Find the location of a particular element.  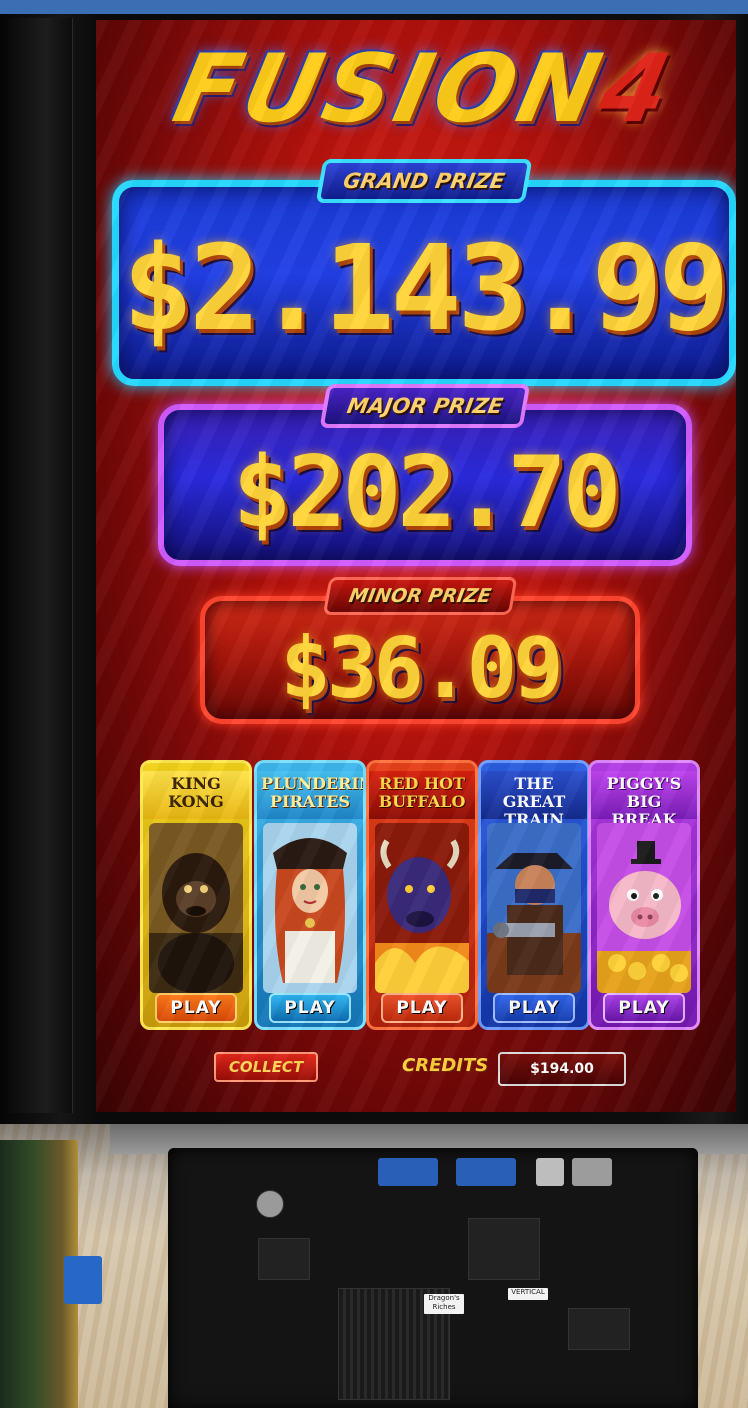

game-title: THE GREAT TRAIN ROBBERY is located at coordinates (534, 809).